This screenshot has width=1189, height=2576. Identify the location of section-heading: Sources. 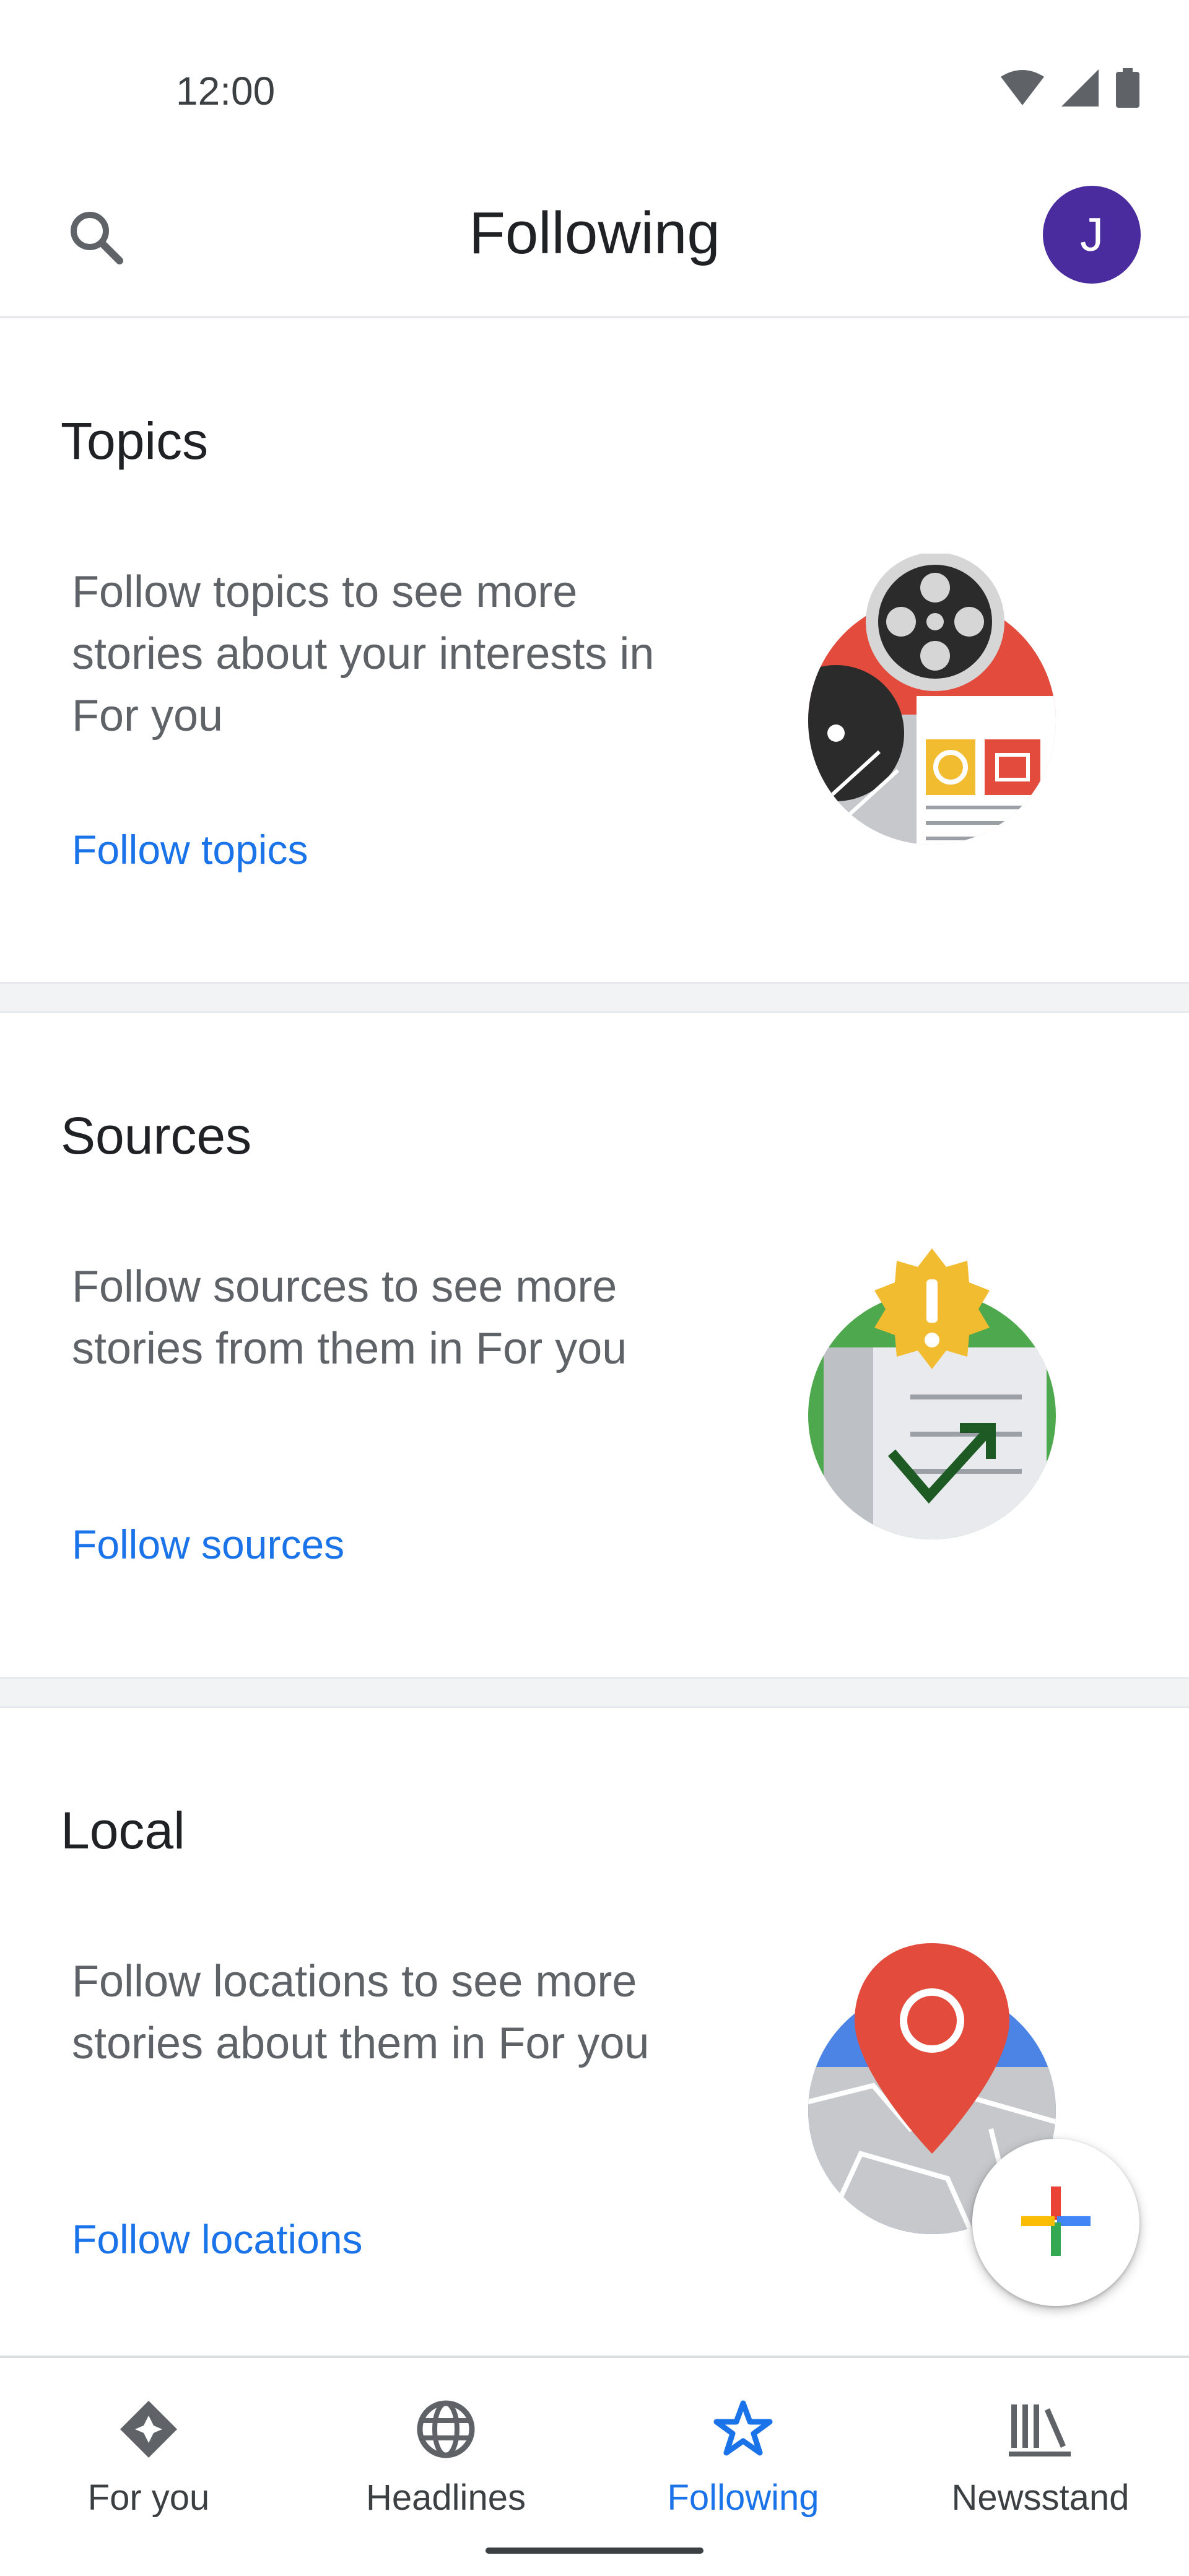
(156, 1136).